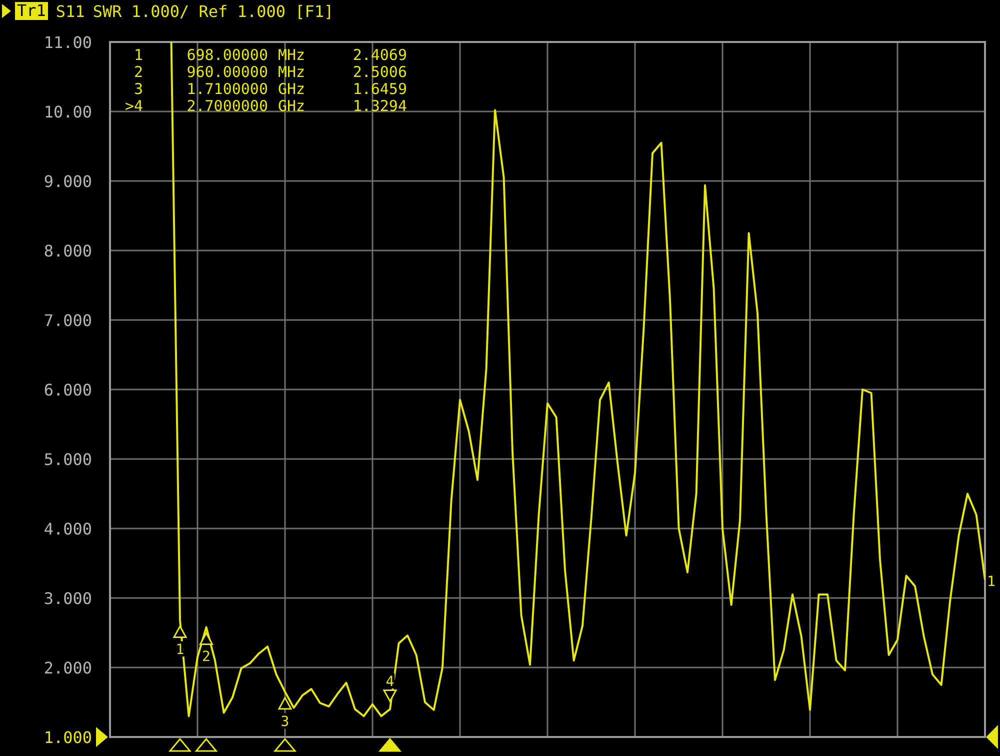  What do you see at coordinates (227, 55) in the screenshot?
I see `marker-frequency: 698.00000` at bounding box center [227, 55].